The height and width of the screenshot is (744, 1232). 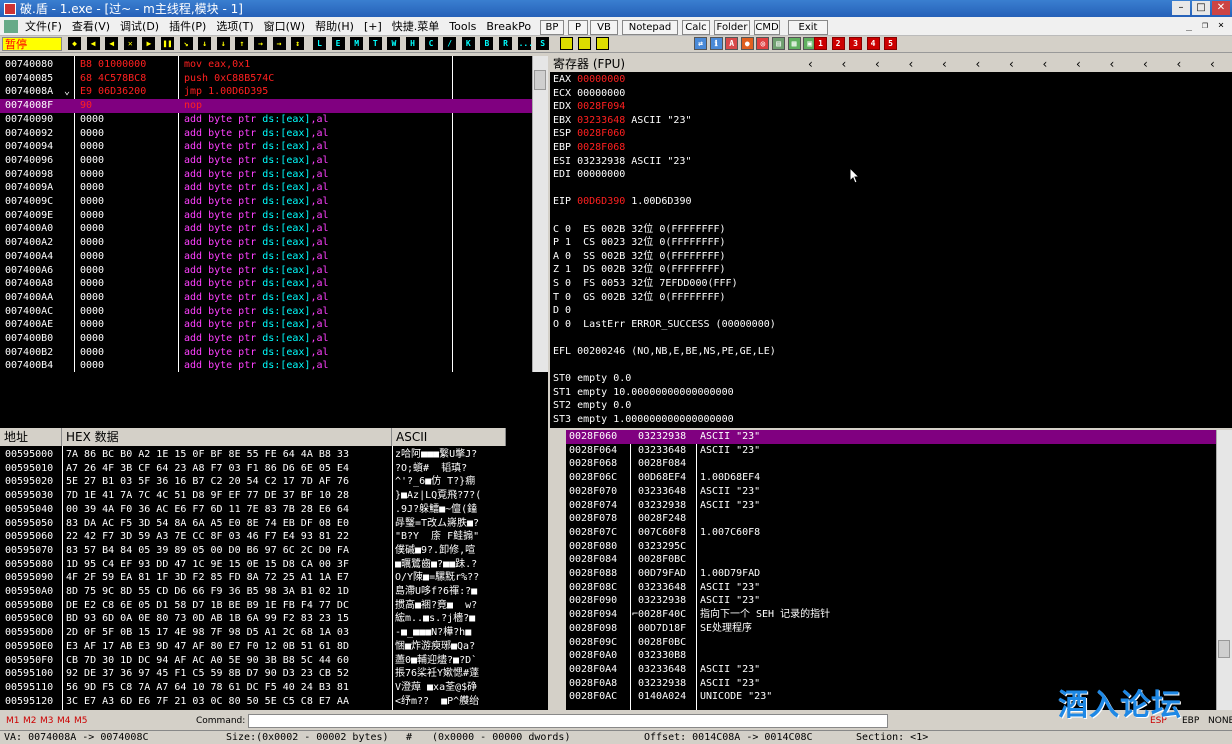 What do you see at coordinates (891, 533) in the screenshot?
I see `stack-row: 0028F07C 007C60F8 1.007C60F8` at bounding box center [891, 533].